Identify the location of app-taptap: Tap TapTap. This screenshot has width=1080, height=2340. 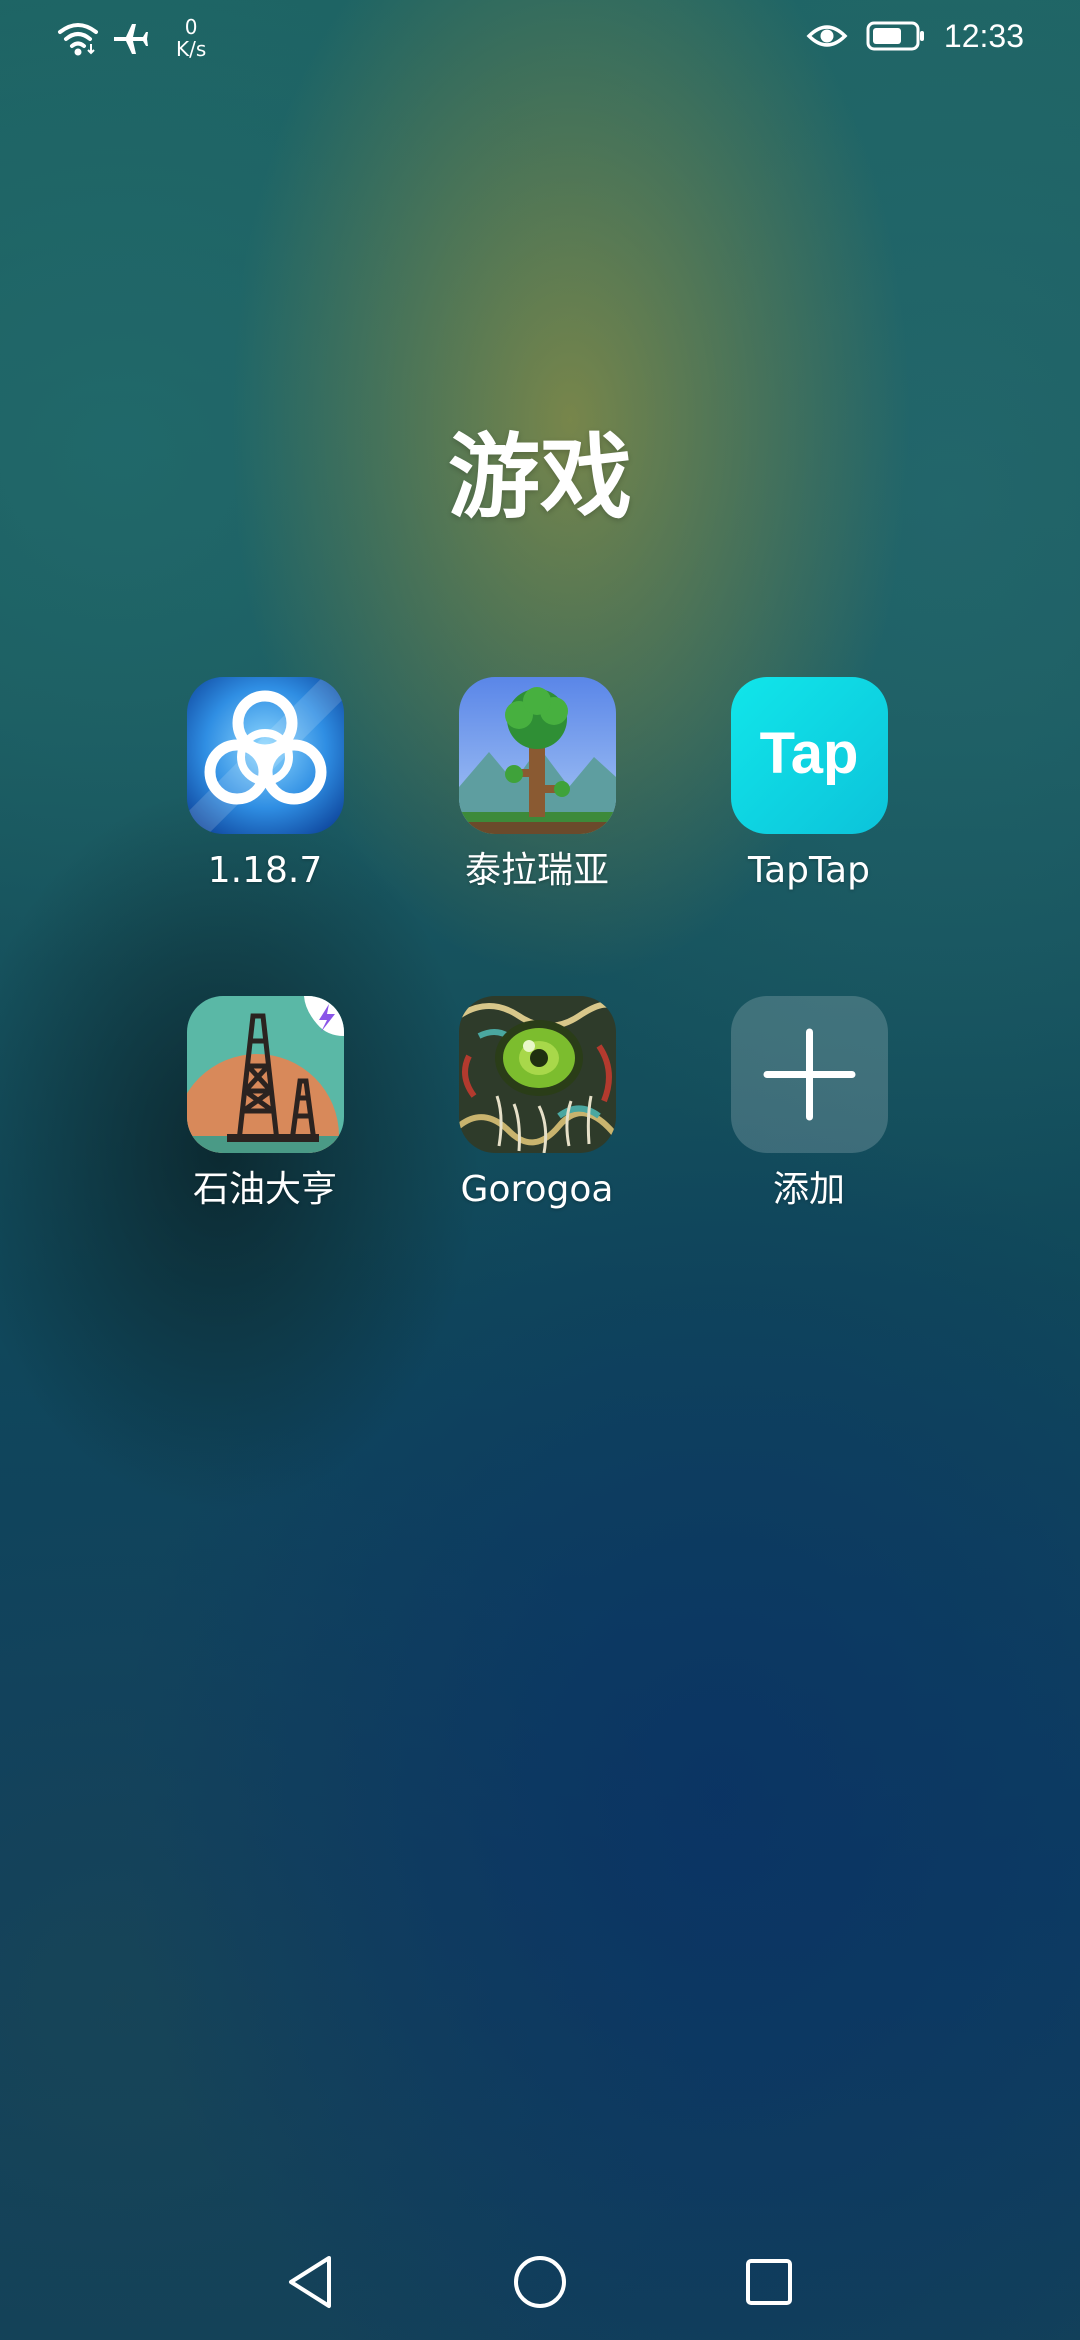
(809, 785).